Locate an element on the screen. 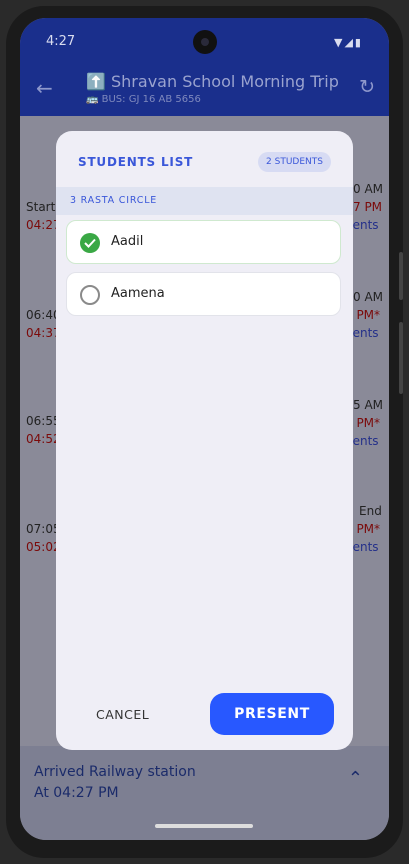  app-title: ⬆️ Shravan School Morning Trip is located at coordinates (212, 81).